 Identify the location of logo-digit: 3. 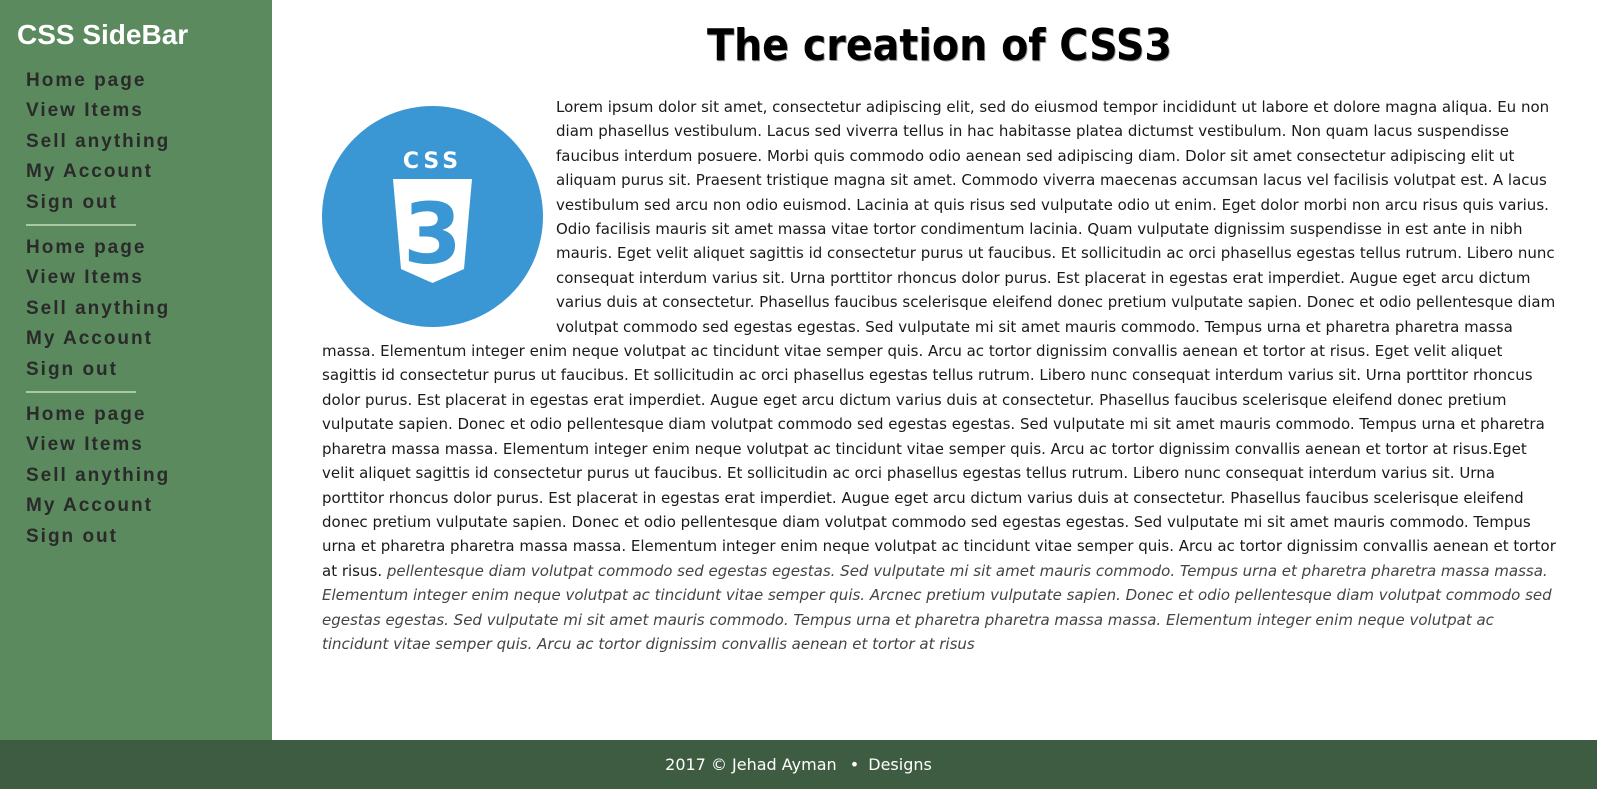
(432, 234).